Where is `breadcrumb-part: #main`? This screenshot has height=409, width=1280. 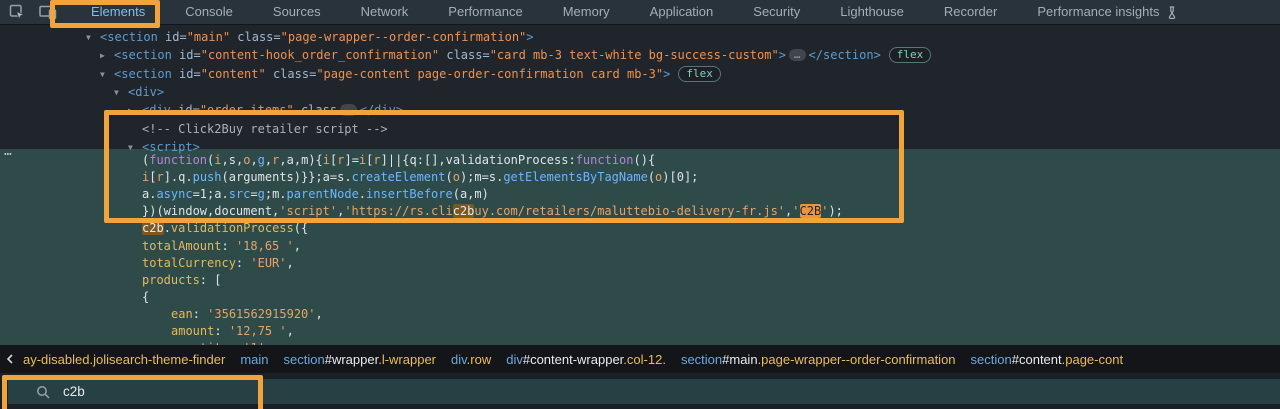
breadcrumb-part: #main is located at coordinates (740, 359).